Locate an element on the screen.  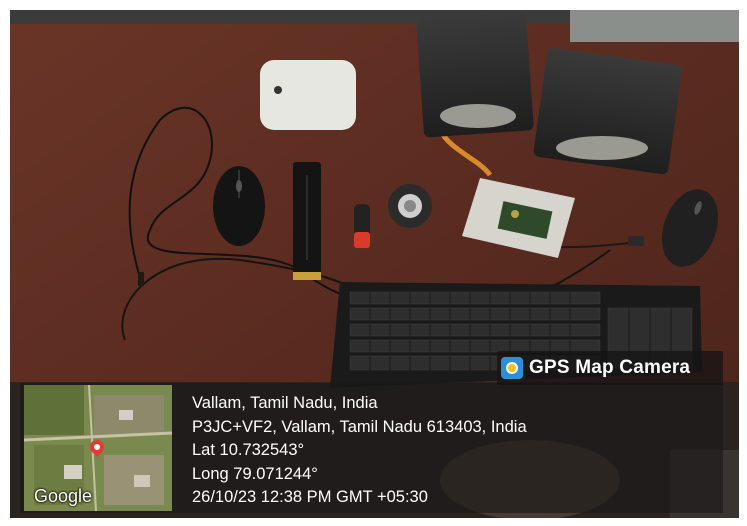
datetime-line: 26/10/23 12:38 PM GMT +05:30 is located at coordinates (310, 497).